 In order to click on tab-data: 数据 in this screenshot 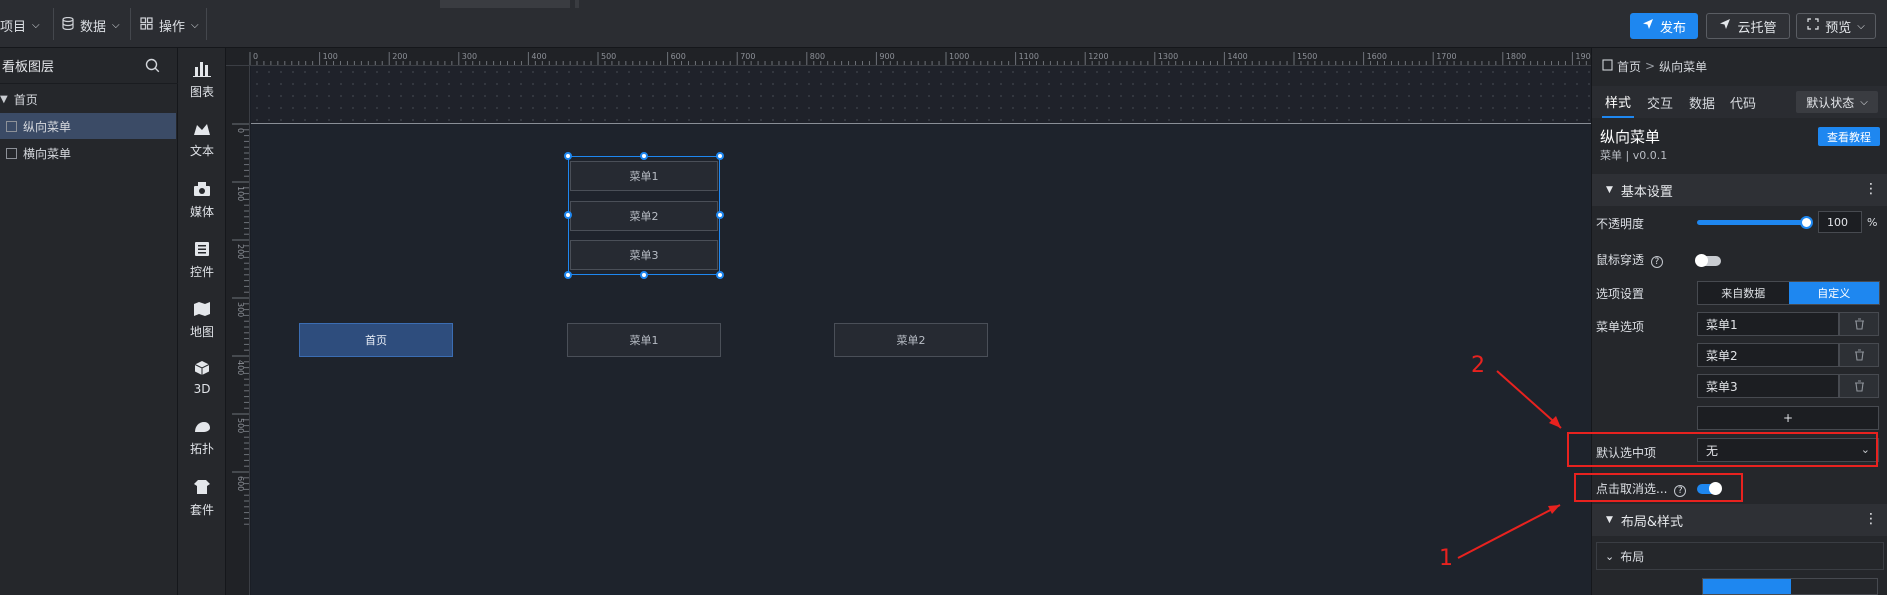, I will do `click(1702, 102)`.